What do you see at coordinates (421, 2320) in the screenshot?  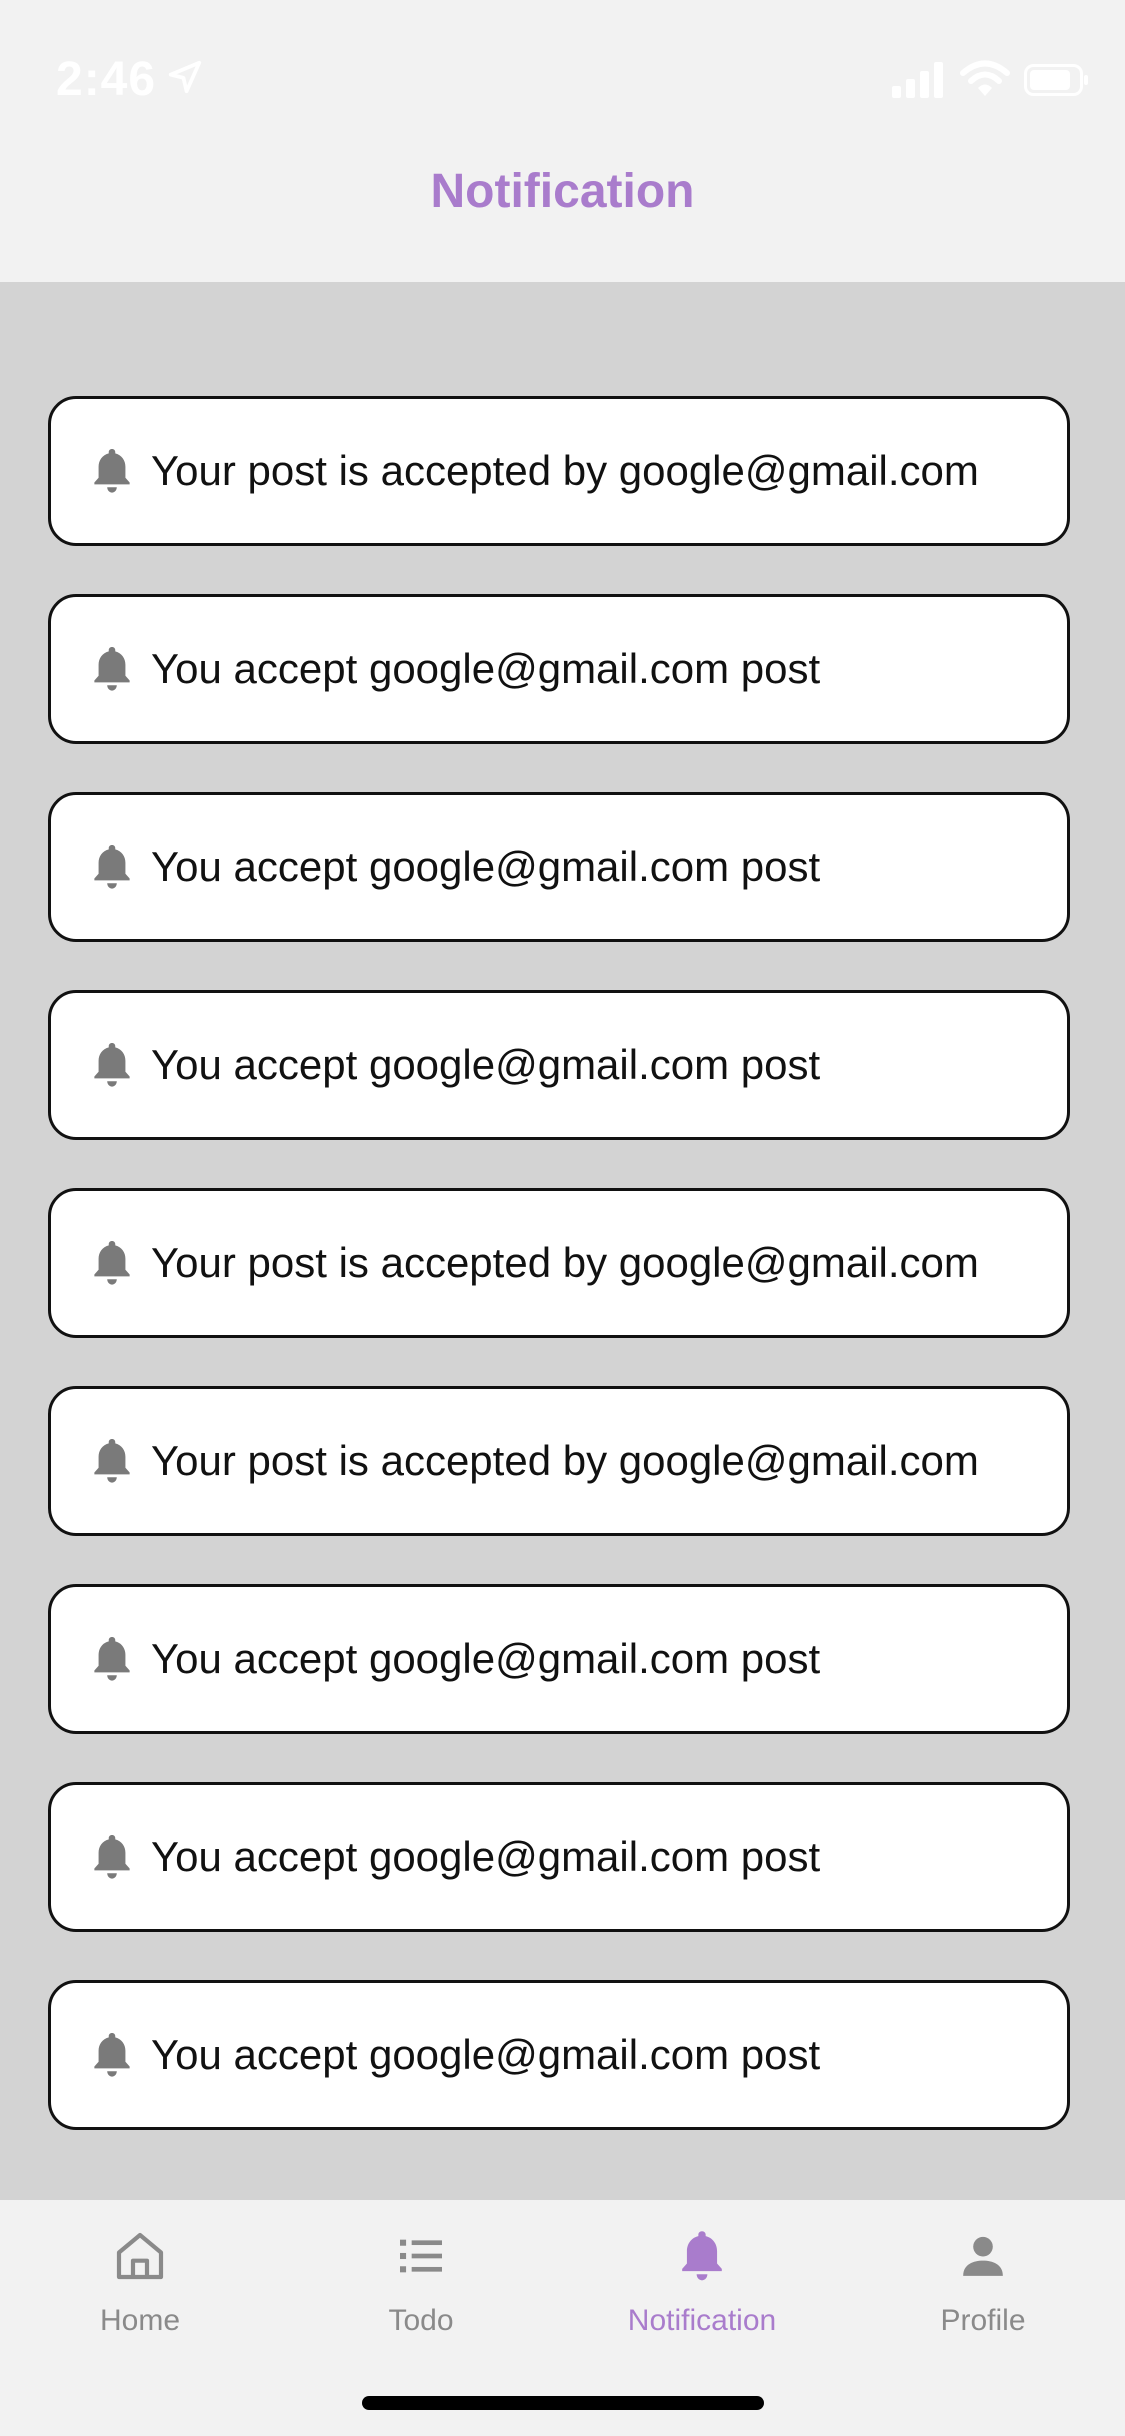 I see `tab-label: Todo` at bounding box center [421, 2320].